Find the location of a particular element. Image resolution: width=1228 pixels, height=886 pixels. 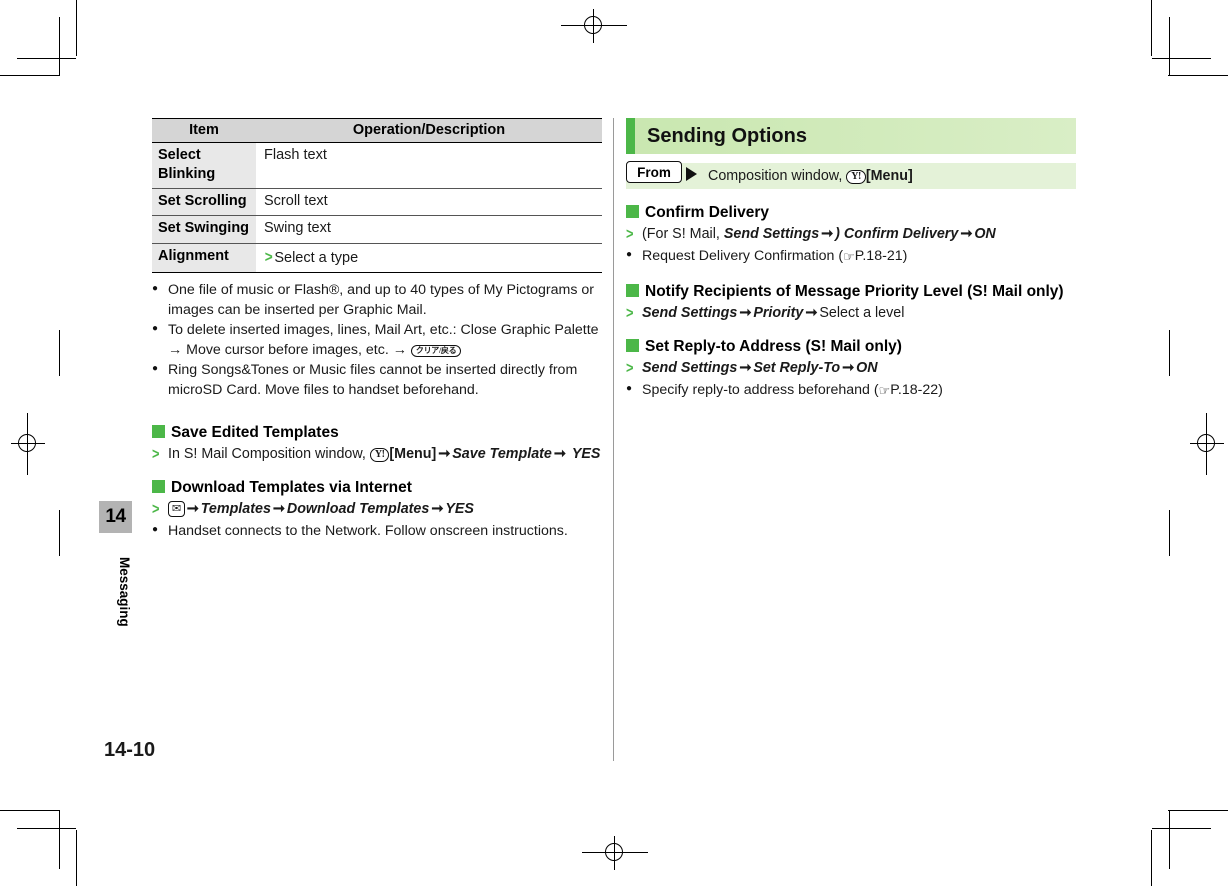

section-title: Sending Options is located at coordinates (727, 135).